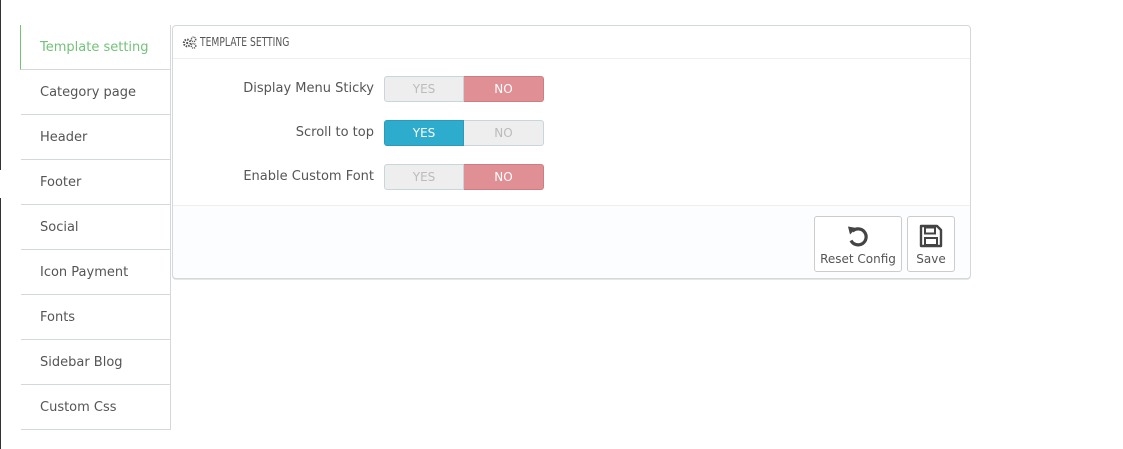  I want to click on field-scroll-to-top: Scroll to top YES NO, so click(571, 133).